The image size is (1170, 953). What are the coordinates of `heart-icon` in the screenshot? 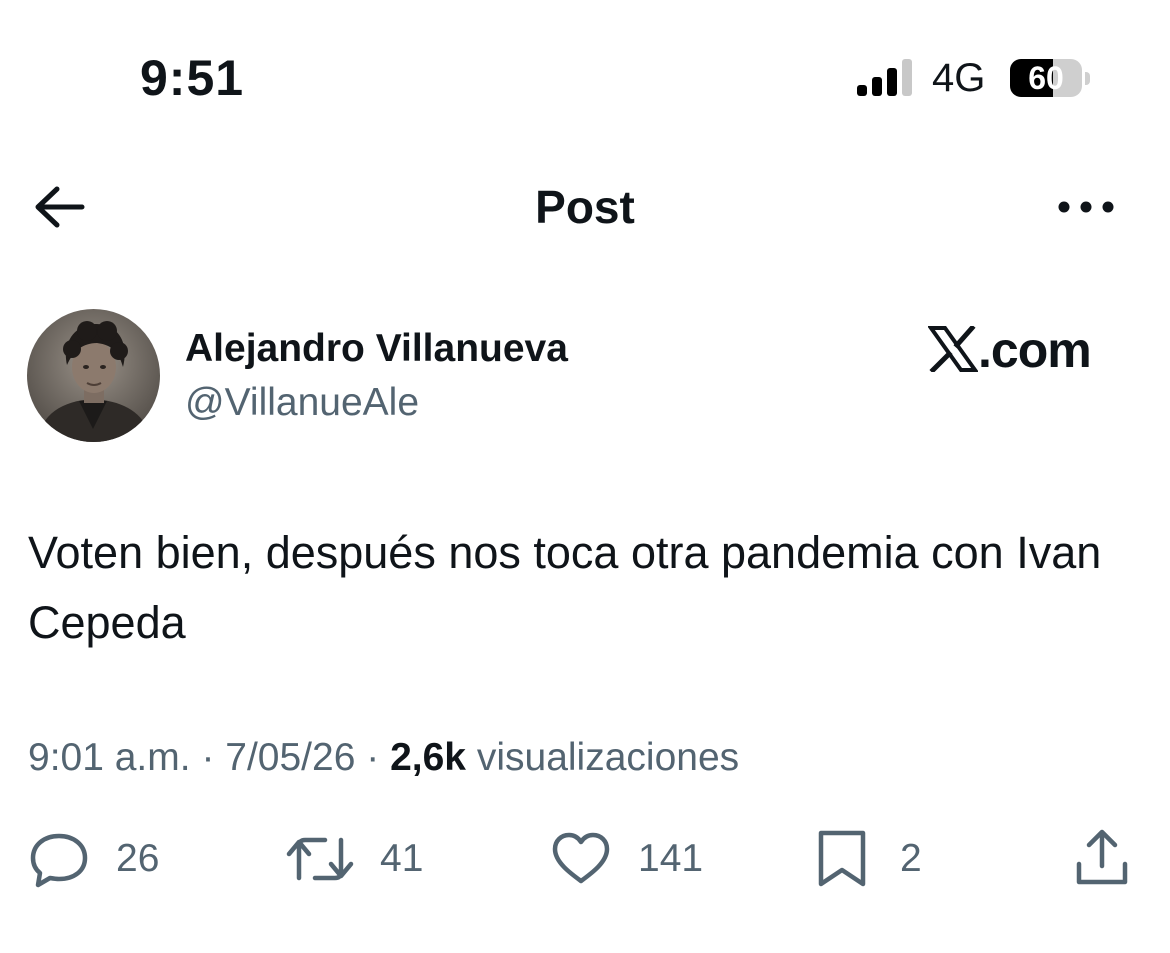 It's located at (581, 858).